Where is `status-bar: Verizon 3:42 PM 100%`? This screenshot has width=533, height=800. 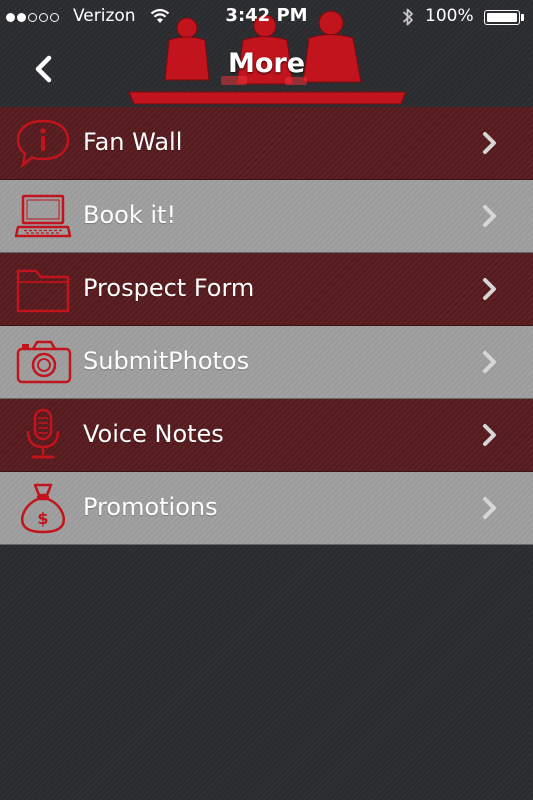
status-bar: Verizon 3:42 PM 100% is located at coordinates (266, 17).